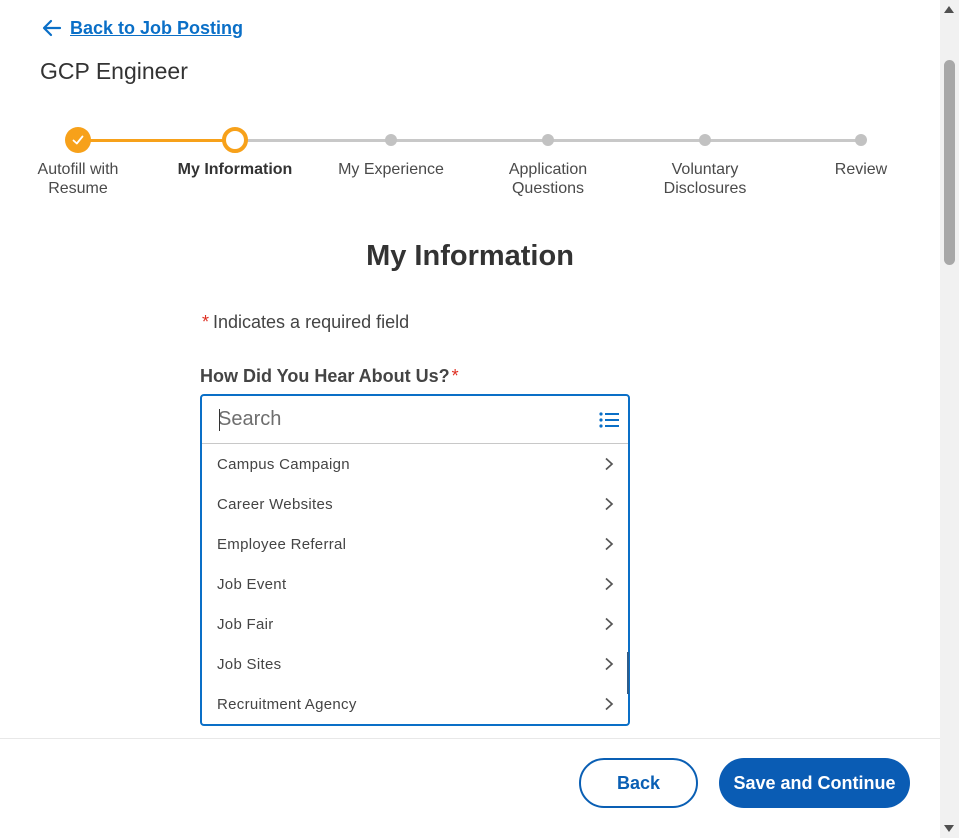  I want to click on step-label: My Information, so click(235, 169).